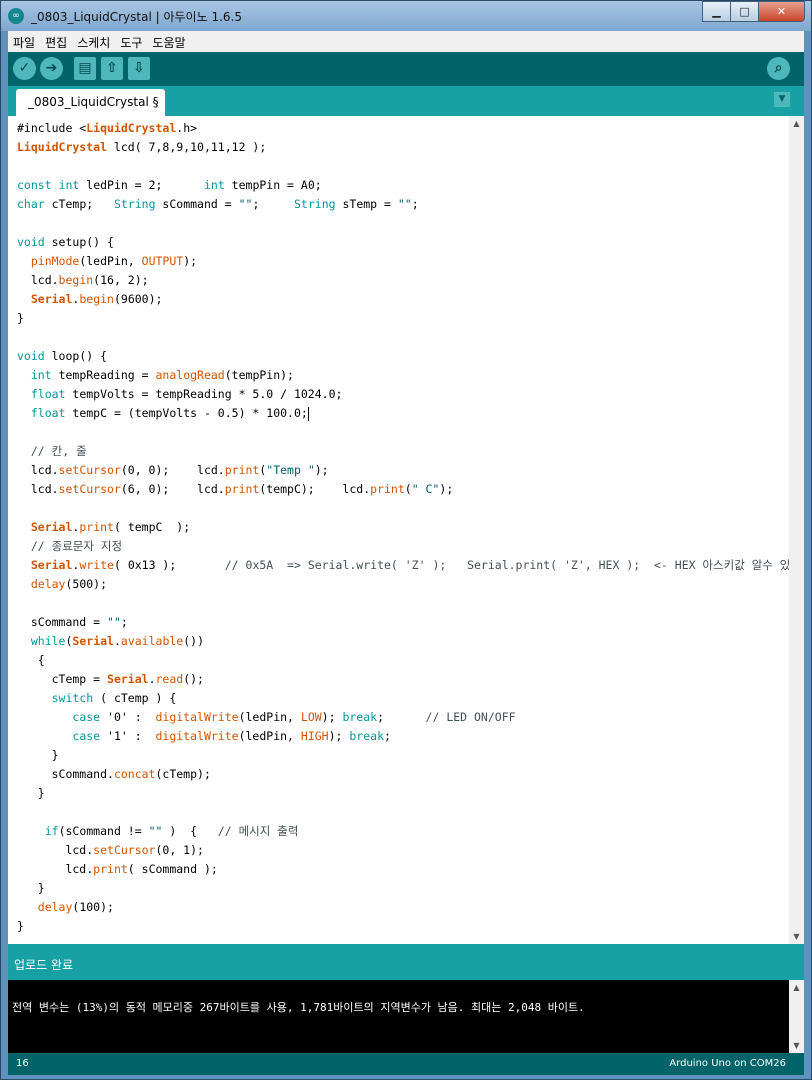 This screenshot has width=812, height=1080. I want to click on upload-button: ➔, so click(51, 68).